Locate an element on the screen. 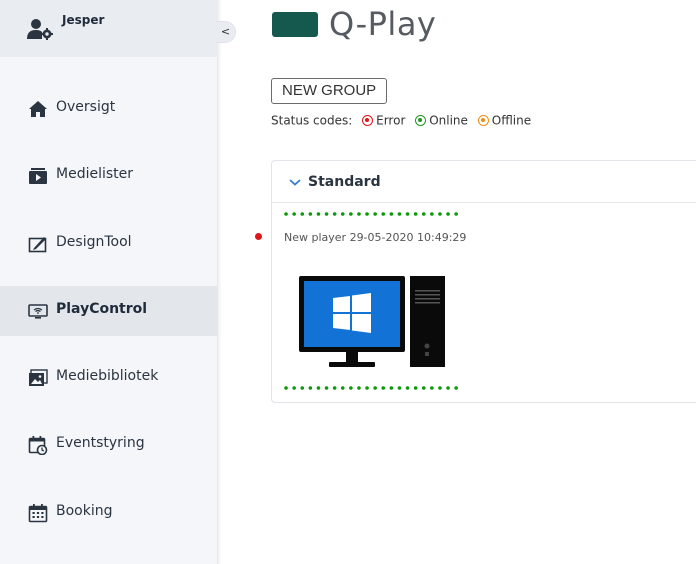  play-control-icon is located at coordinates (38, 311).